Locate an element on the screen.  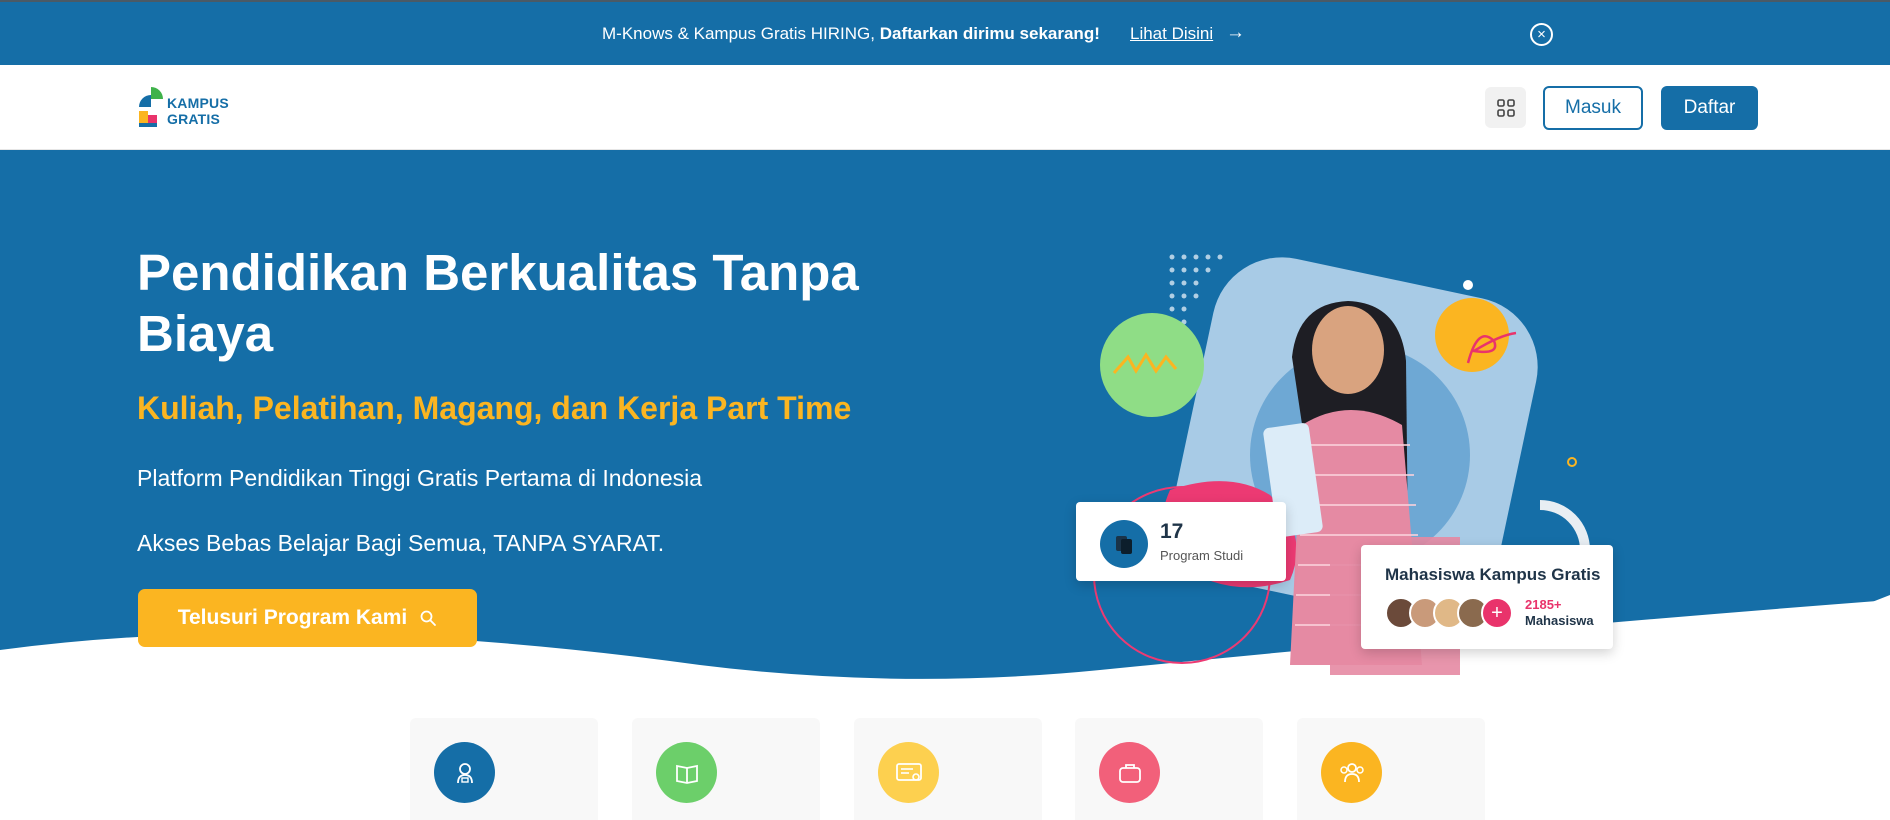
program-stat-card: 17 Program Studi is located at coordinates (1181, 541).